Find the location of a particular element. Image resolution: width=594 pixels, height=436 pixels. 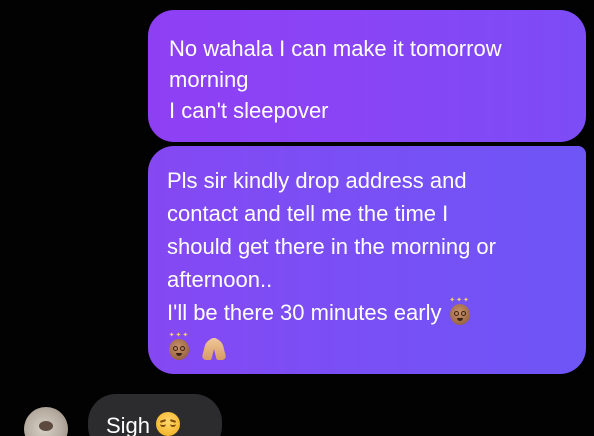

message-text-line: I can't sleepover is located at coordinates (249, 110).